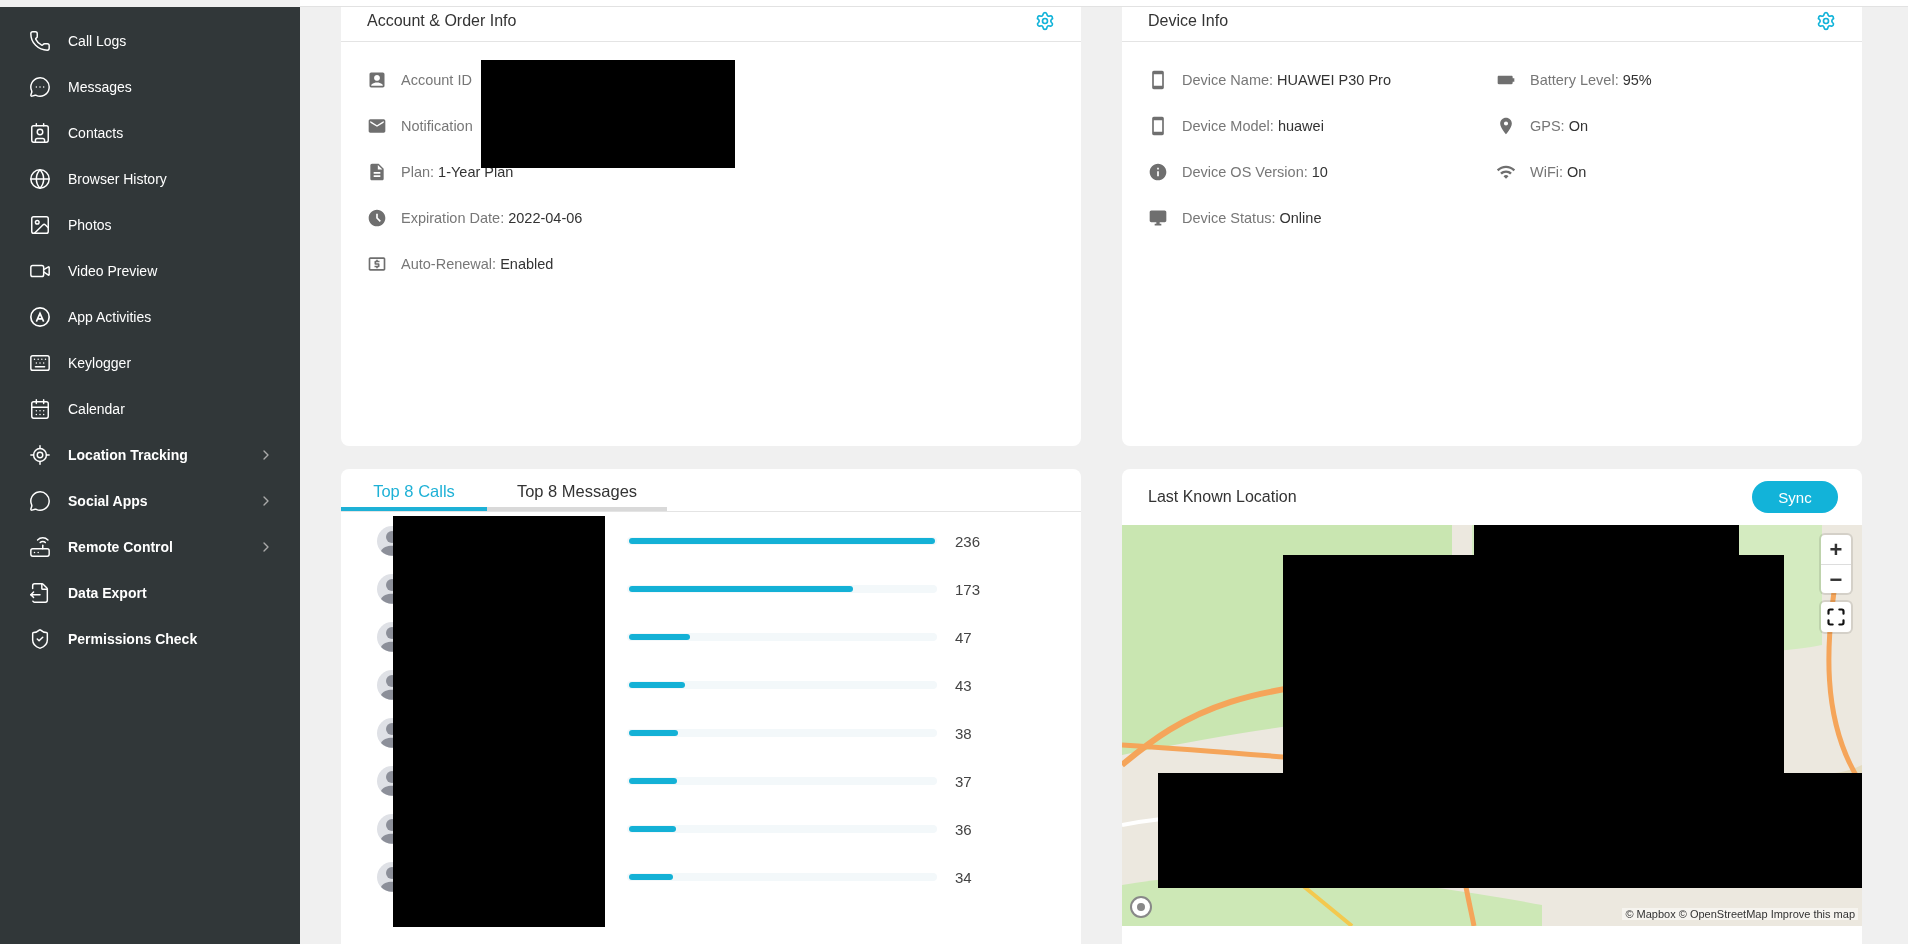 The image size is (1908, 944). I want to click on zoom-out-button: −, so click(1836, 578).